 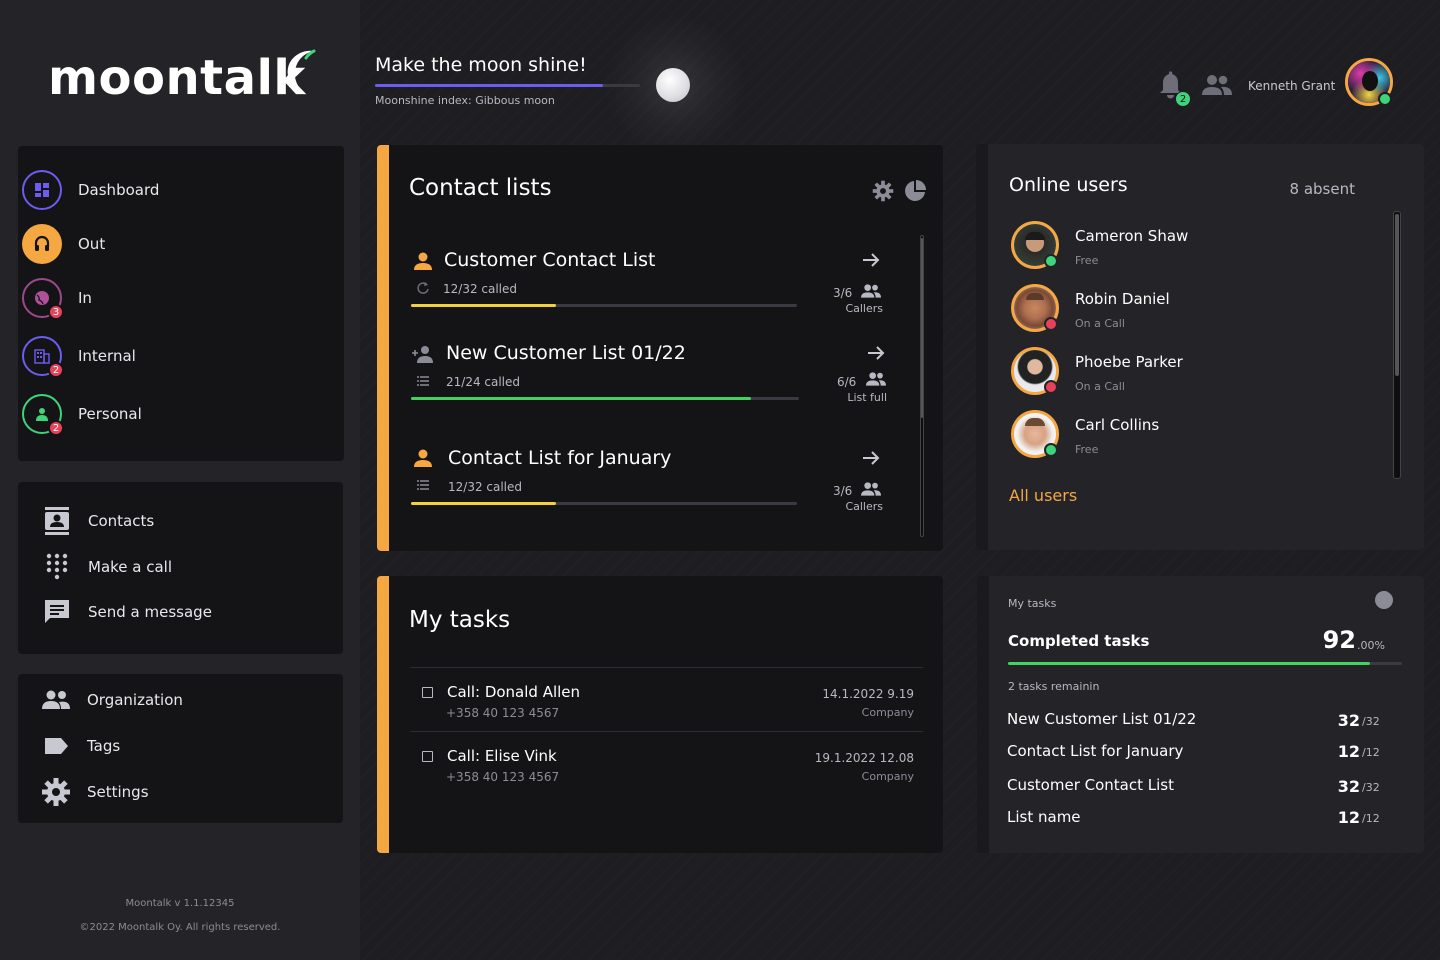 I want to click on task-date: 19.1.2022 12.08, so click(x=864, y=758).